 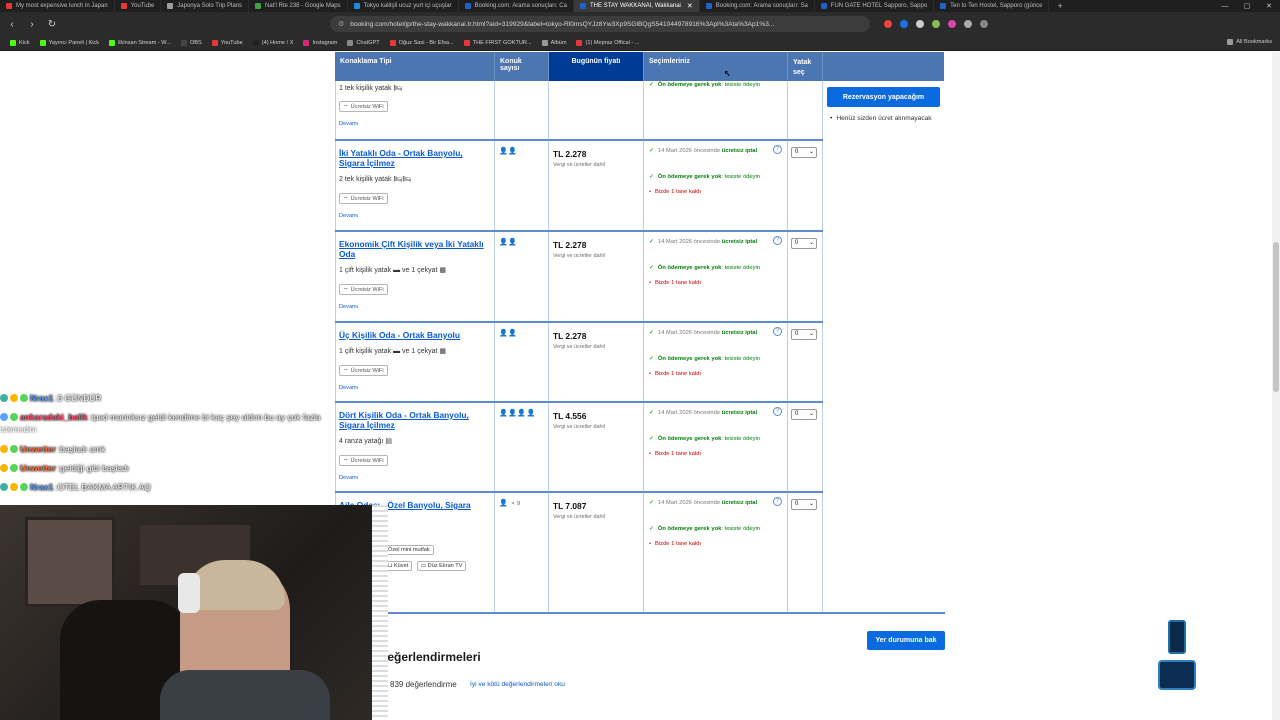 What do you see at coordinates (579, 517) in the screenshot?
I see `tax-note: Vergi ve ücretler dahil` at bounding box center [579, 517].